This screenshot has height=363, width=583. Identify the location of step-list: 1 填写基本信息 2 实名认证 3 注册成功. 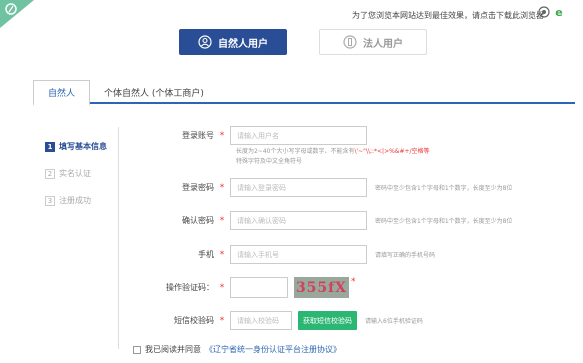
(76, 173).